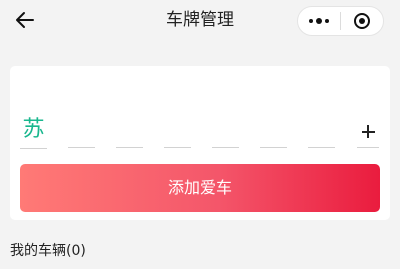  Describe the element at coordinates (33, 132) in the screenshot. I see `province-selector: 苏` at that location.